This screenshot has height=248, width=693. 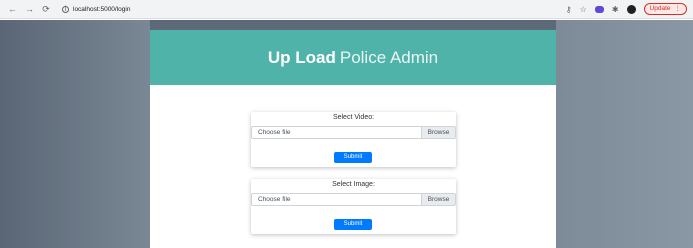 I want to click on video-submit-button: Submit, so click(x=353, y=157).